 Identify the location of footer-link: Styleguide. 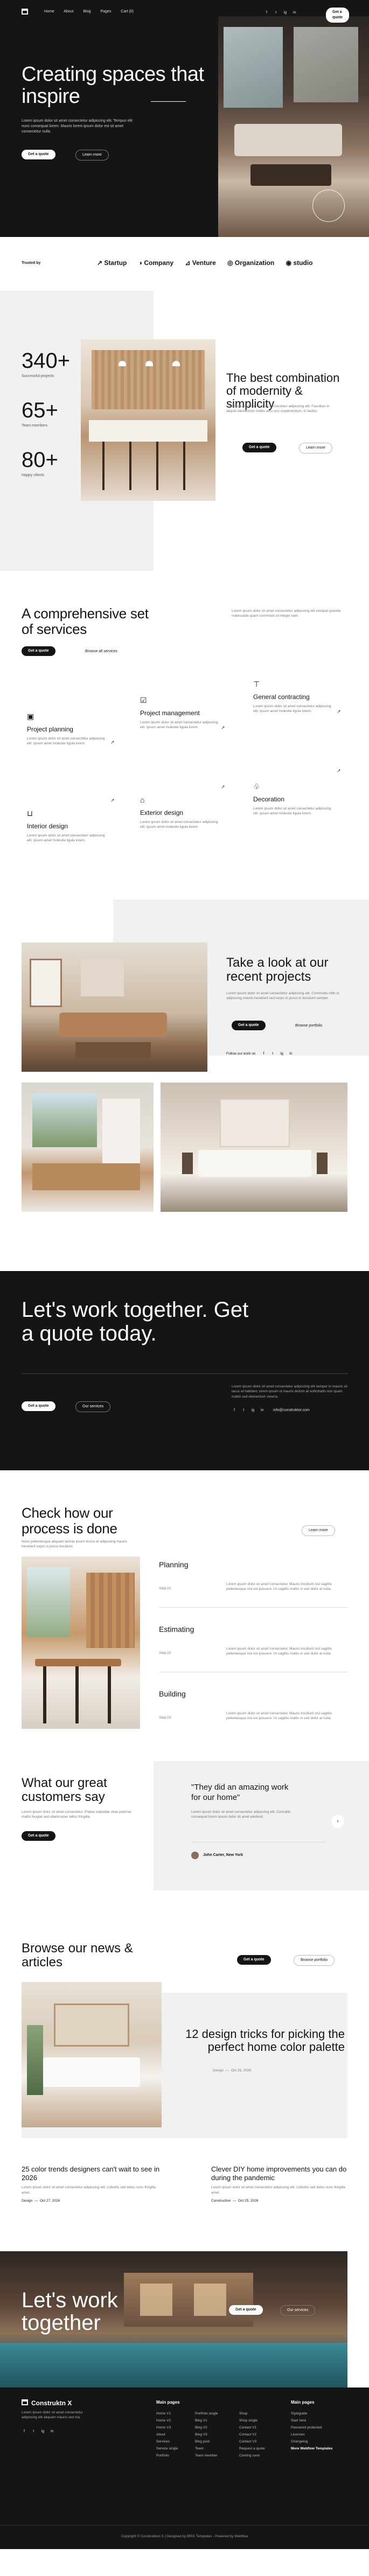
(311, 2413).